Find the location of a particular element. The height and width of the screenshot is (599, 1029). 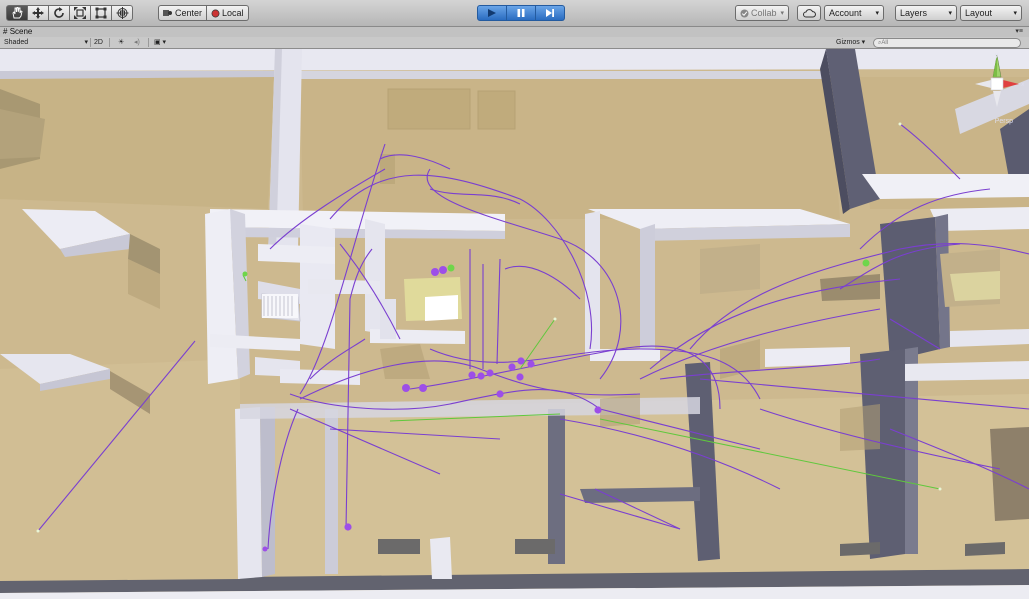

collab-caret-icon: ▾ is located at coordinates (782, 13).